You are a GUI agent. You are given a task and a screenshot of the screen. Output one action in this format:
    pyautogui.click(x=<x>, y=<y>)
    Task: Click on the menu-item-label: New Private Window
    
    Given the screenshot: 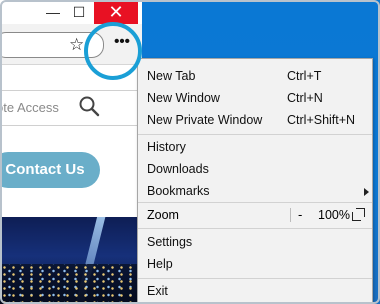 What is the action you would take?
    pyautogui.click(x=205, y=120)
    